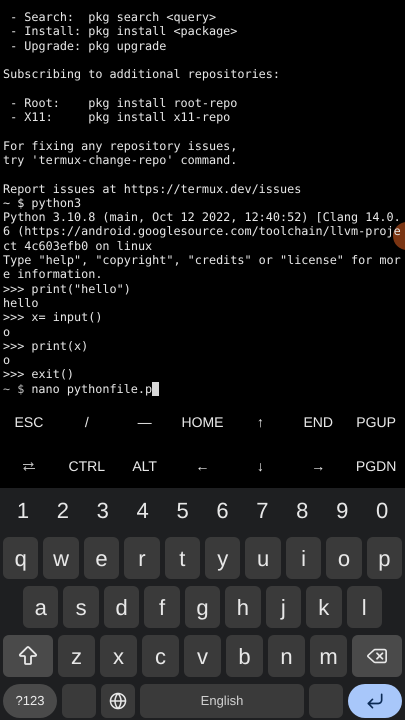 The width and height of the screenshot is (405, 720). Describe the element at coordinates (81, 607) in the screenshot. I see `letter-key: s` at that location.